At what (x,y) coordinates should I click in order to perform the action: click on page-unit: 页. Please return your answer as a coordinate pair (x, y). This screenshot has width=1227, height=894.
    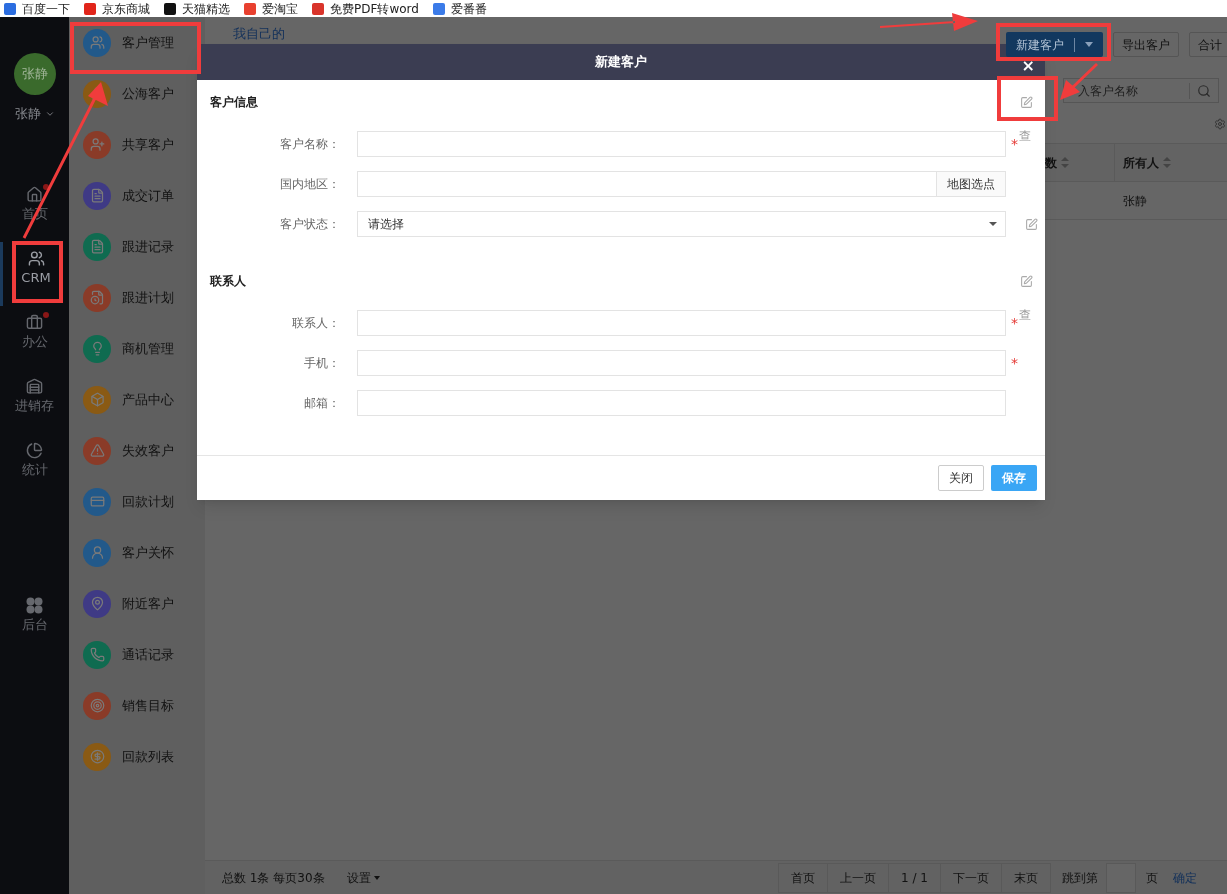
    Looking at the image, I should click on (1152, 878).